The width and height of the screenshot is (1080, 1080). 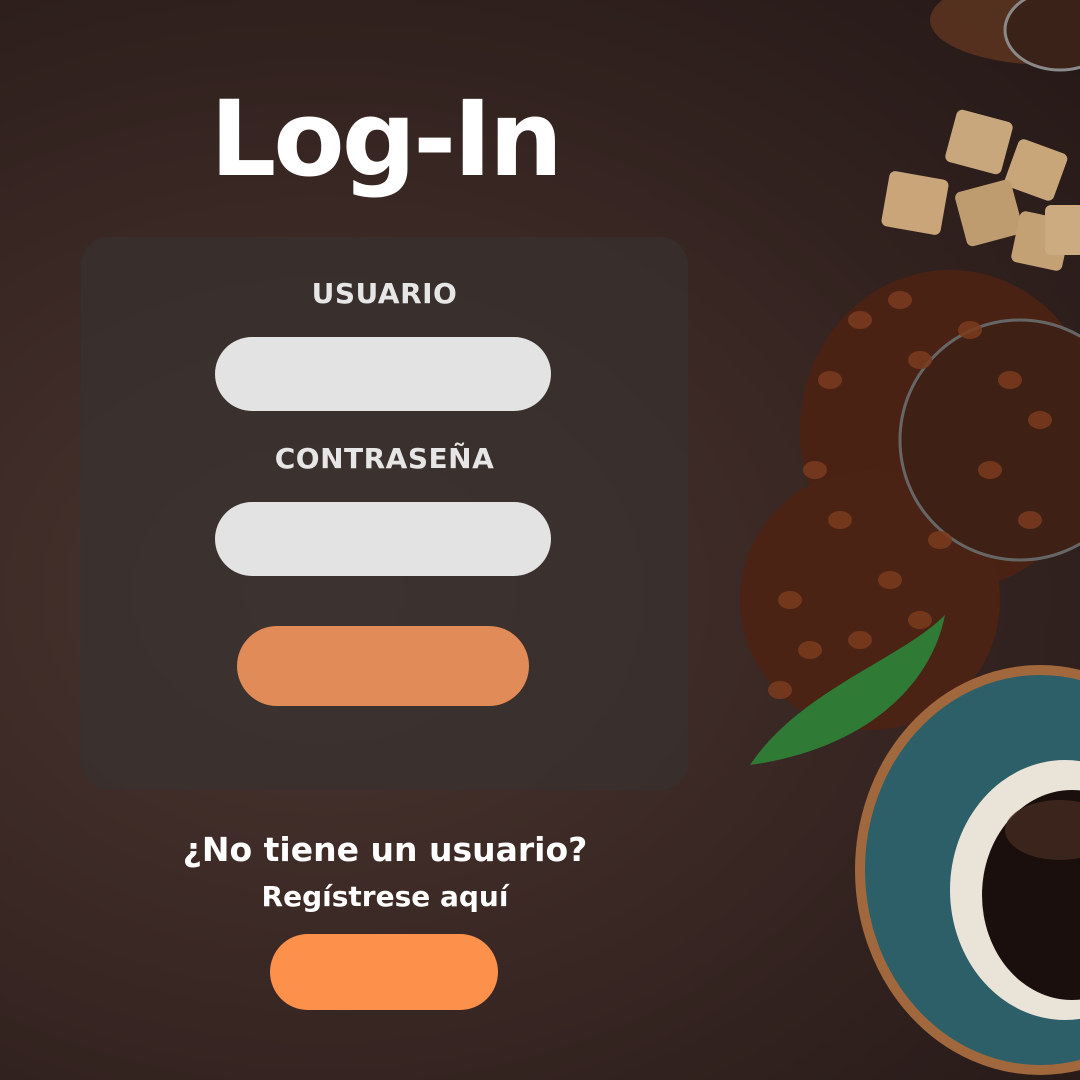 What do you see at coordinates (967, 870) in the screenshot?
I see `coffee-cup-icon` at bounding box center [967, 870].